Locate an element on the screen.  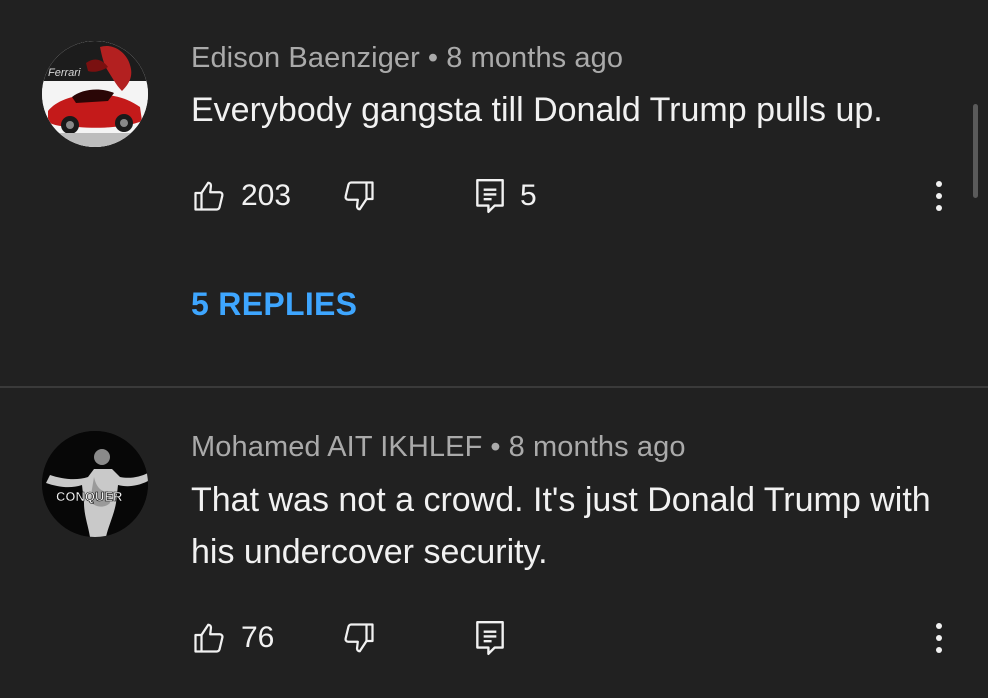
comment-actions: 76 is located at coordinates (576, 638).